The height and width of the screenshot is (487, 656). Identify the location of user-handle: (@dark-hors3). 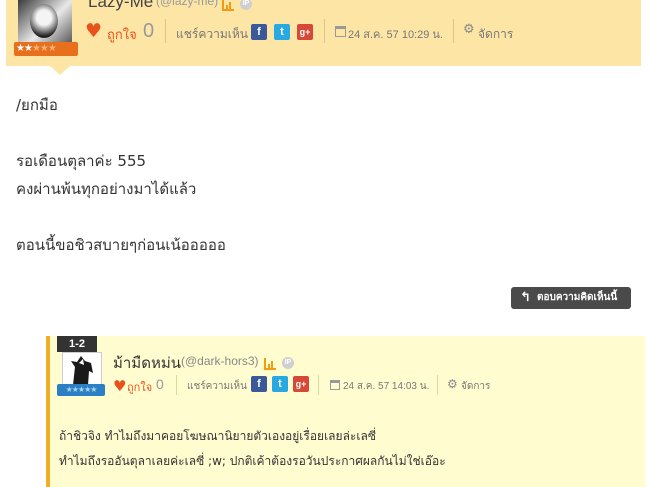
(220, 361).